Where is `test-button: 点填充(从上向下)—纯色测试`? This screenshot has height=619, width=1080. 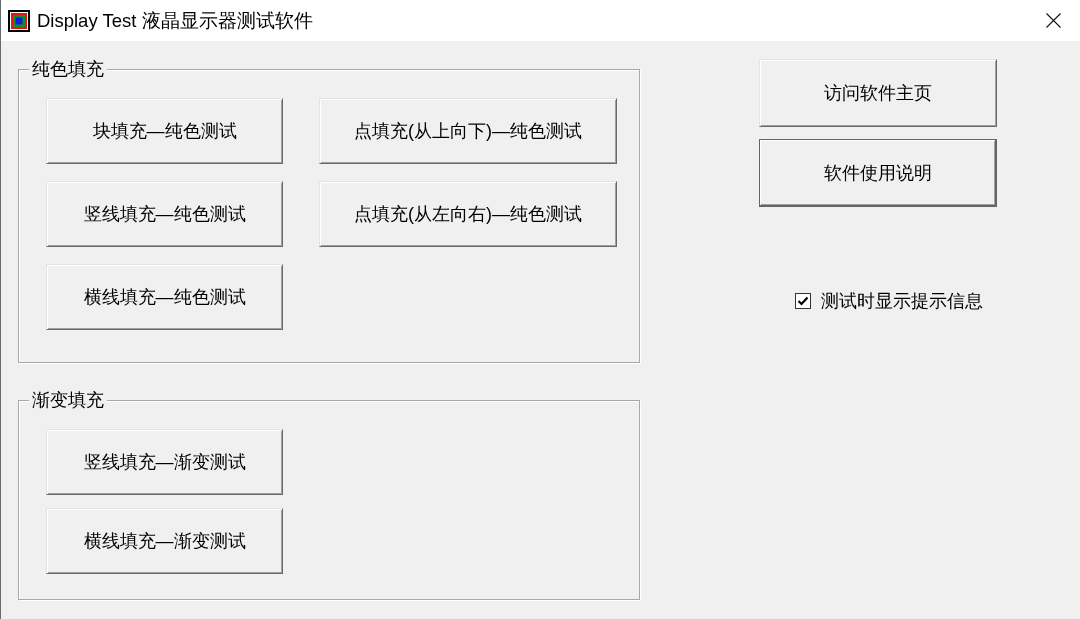
test-button: 点填充(从上向下)—纯色测试 is located at coordinates (468, 131).